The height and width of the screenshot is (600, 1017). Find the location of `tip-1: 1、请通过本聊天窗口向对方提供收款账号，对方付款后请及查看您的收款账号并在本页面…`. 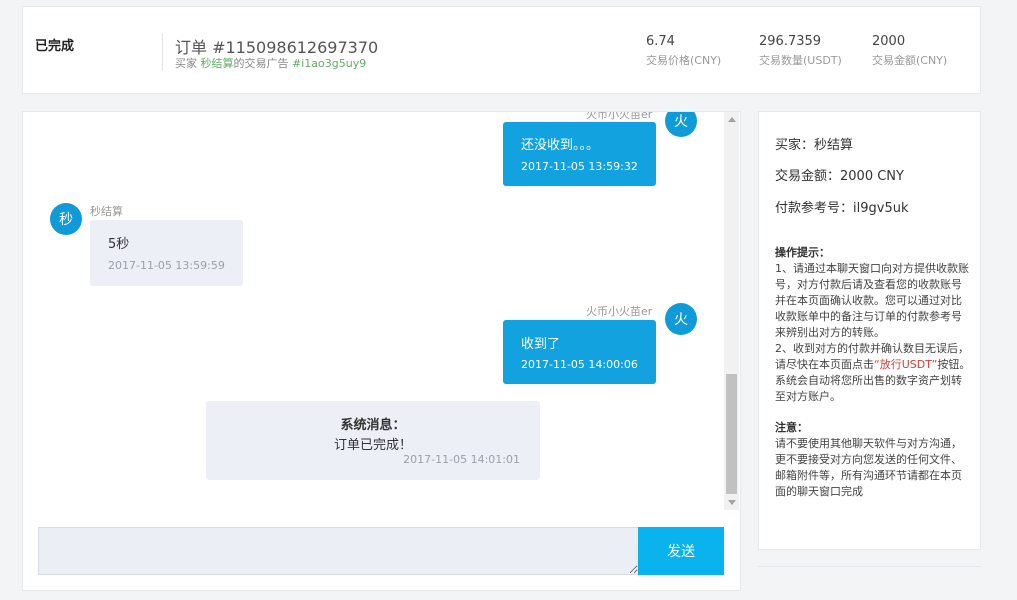

tip-1: 1、请通过本聊天窗口向对方提供收款账号，对方付款后请及查看您的收款账号并在本页面… is located at coordinates (872, 300).